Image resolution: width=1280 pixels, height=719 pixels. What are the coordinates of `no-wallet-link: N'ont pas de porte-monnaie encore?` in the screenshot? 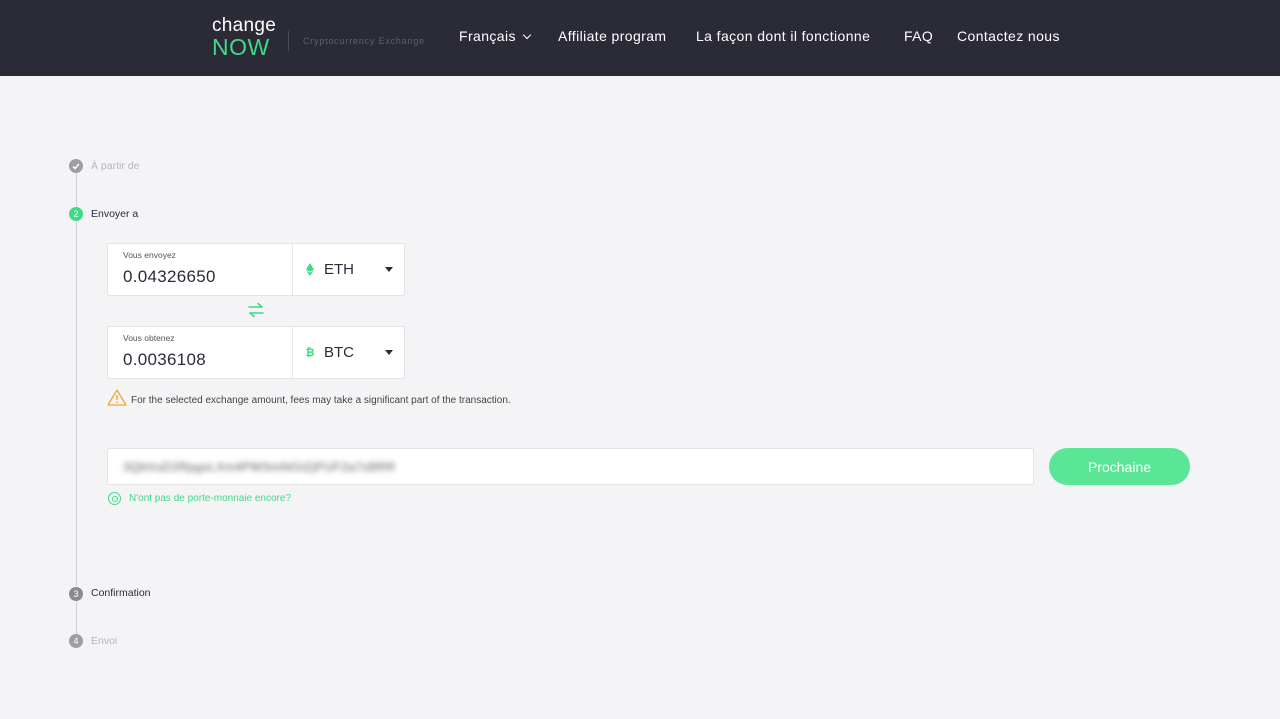 It's located at (199, 498).